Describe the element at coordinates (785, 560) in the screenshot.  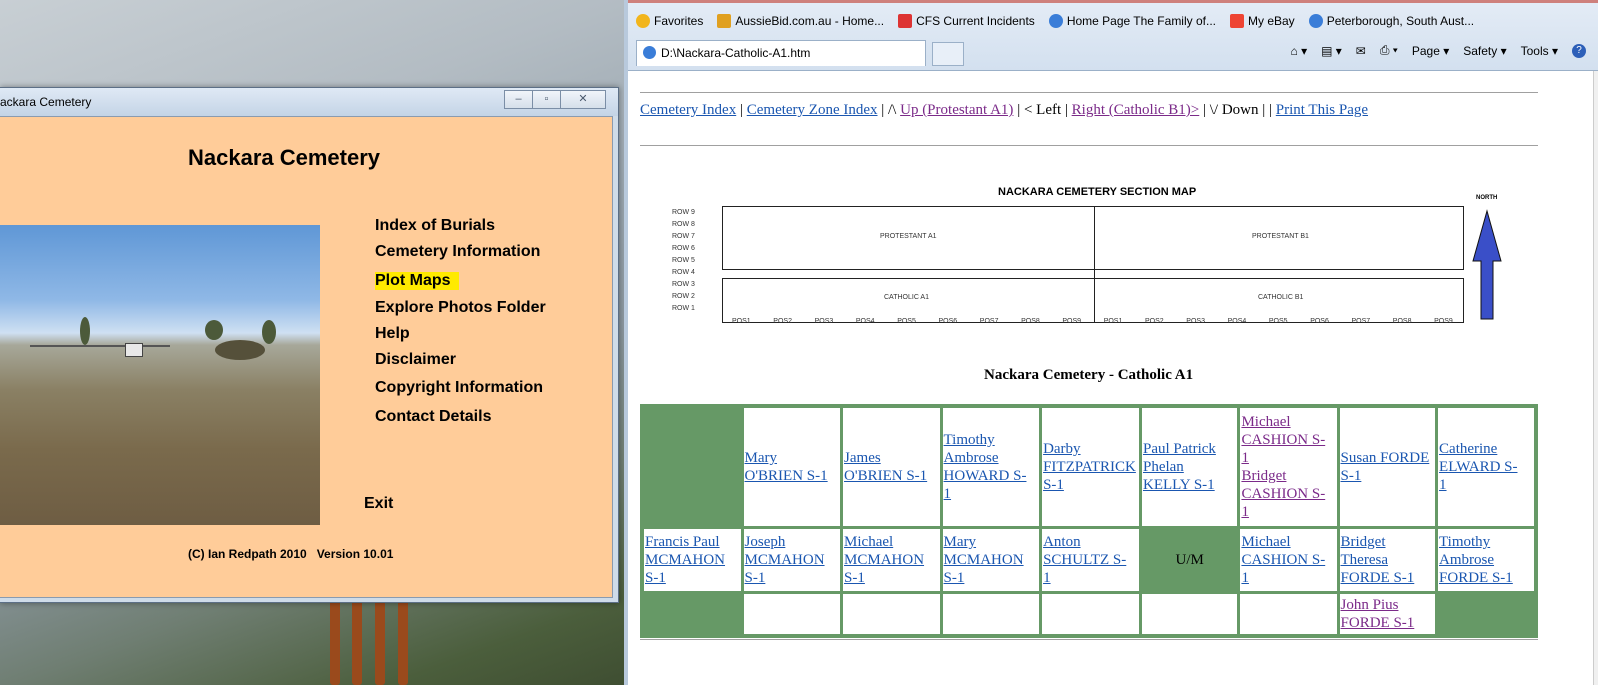
I see `burial-link: Joseph MCMAHON S-1` at that location.